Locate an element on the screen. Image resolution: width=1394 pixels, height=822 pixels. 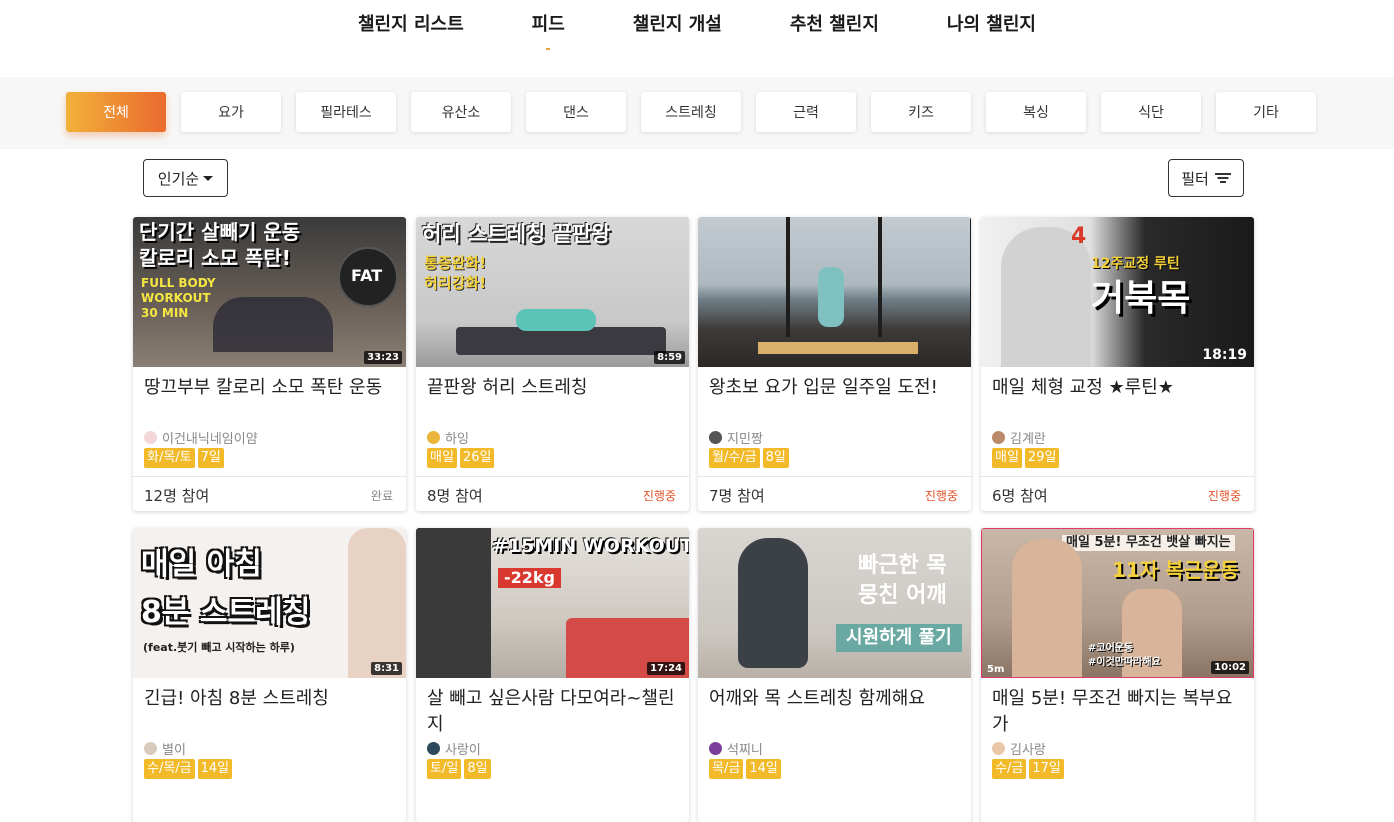
tag-length: 29일 is located at coordinates (1042, 458).